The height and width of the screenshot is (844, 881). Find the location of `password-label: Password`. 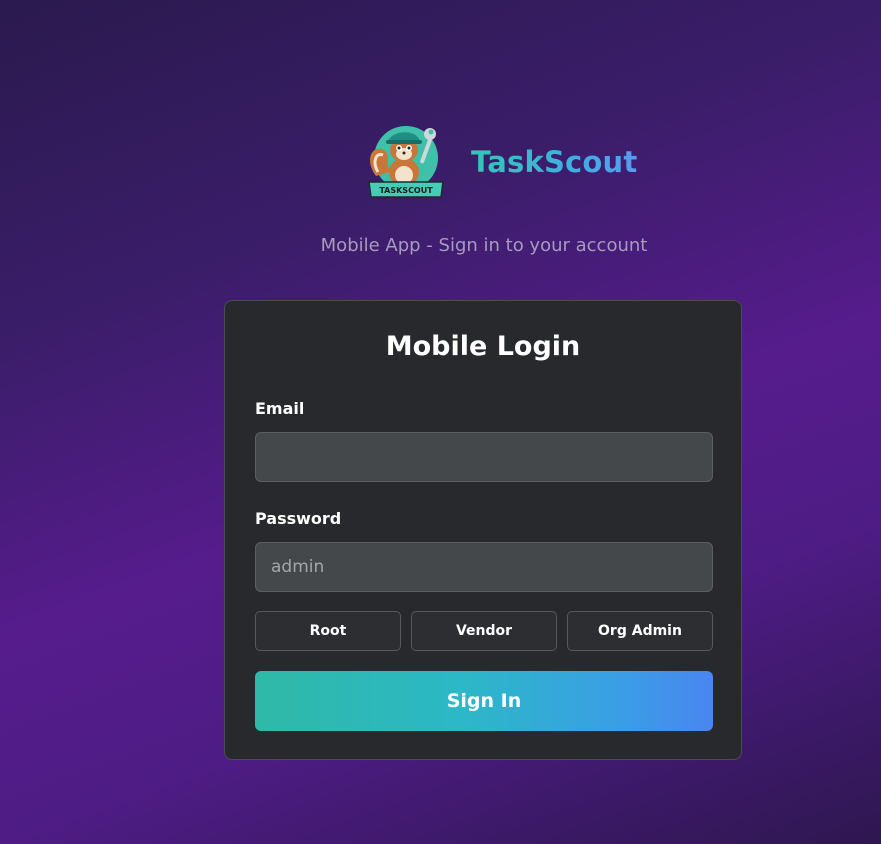

password-label: Password is located at coordinates (298, 518).